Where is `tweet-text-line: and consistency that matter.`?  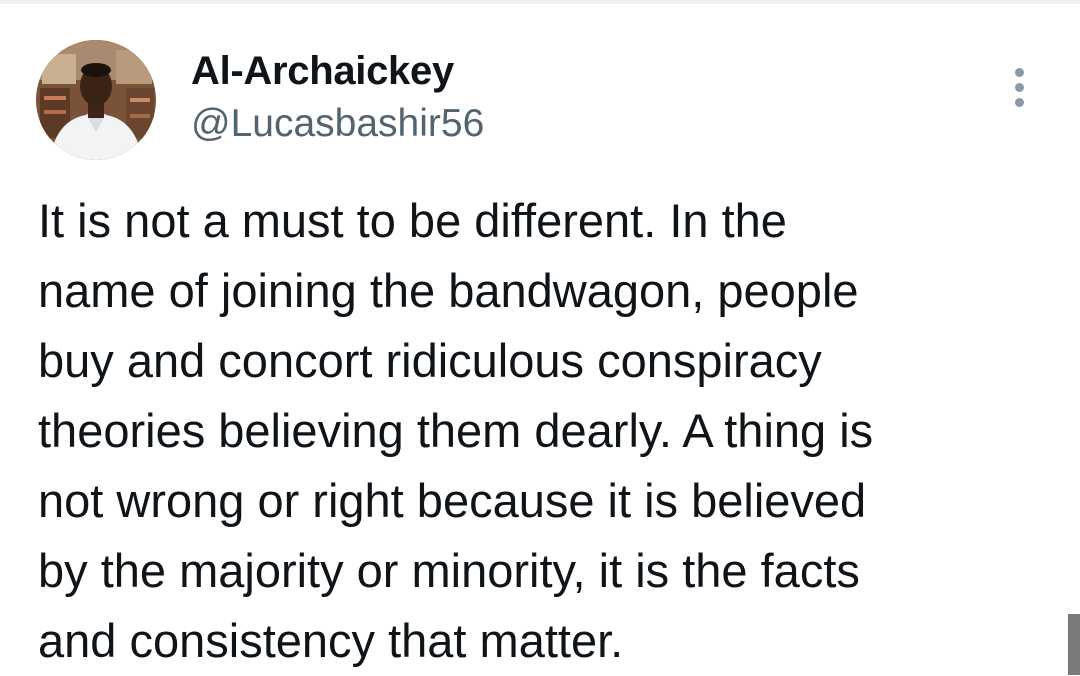 tweet-text-line: and consistency that matter. is located at coordinates (331, 640).